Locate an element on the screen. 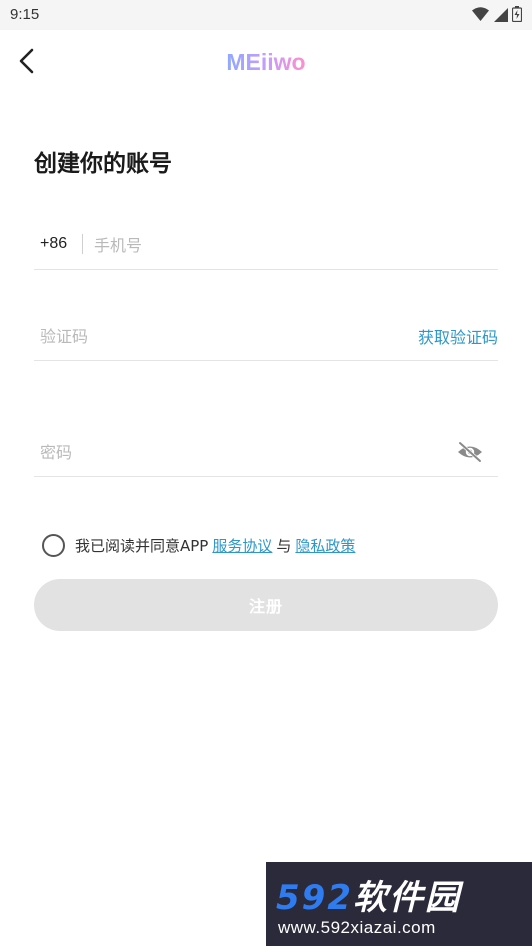  service-agreement-link: 服务协议 is located at coordinates (242, 545).